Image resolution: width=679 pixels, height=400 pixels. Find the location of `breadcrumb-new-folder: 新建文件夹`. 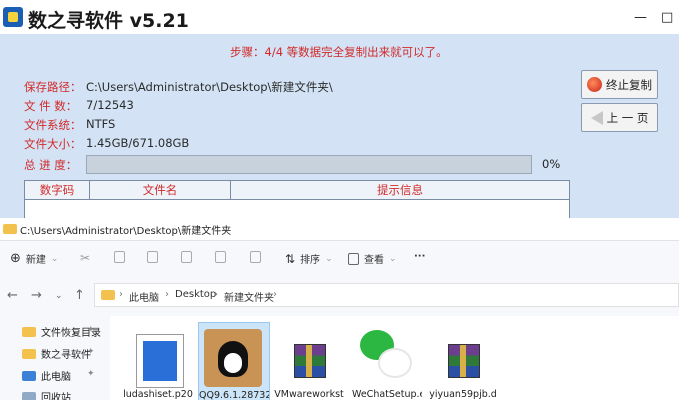

breadcrumb-new-folder: 新建文件夹 is located at coordinates (249, 296).